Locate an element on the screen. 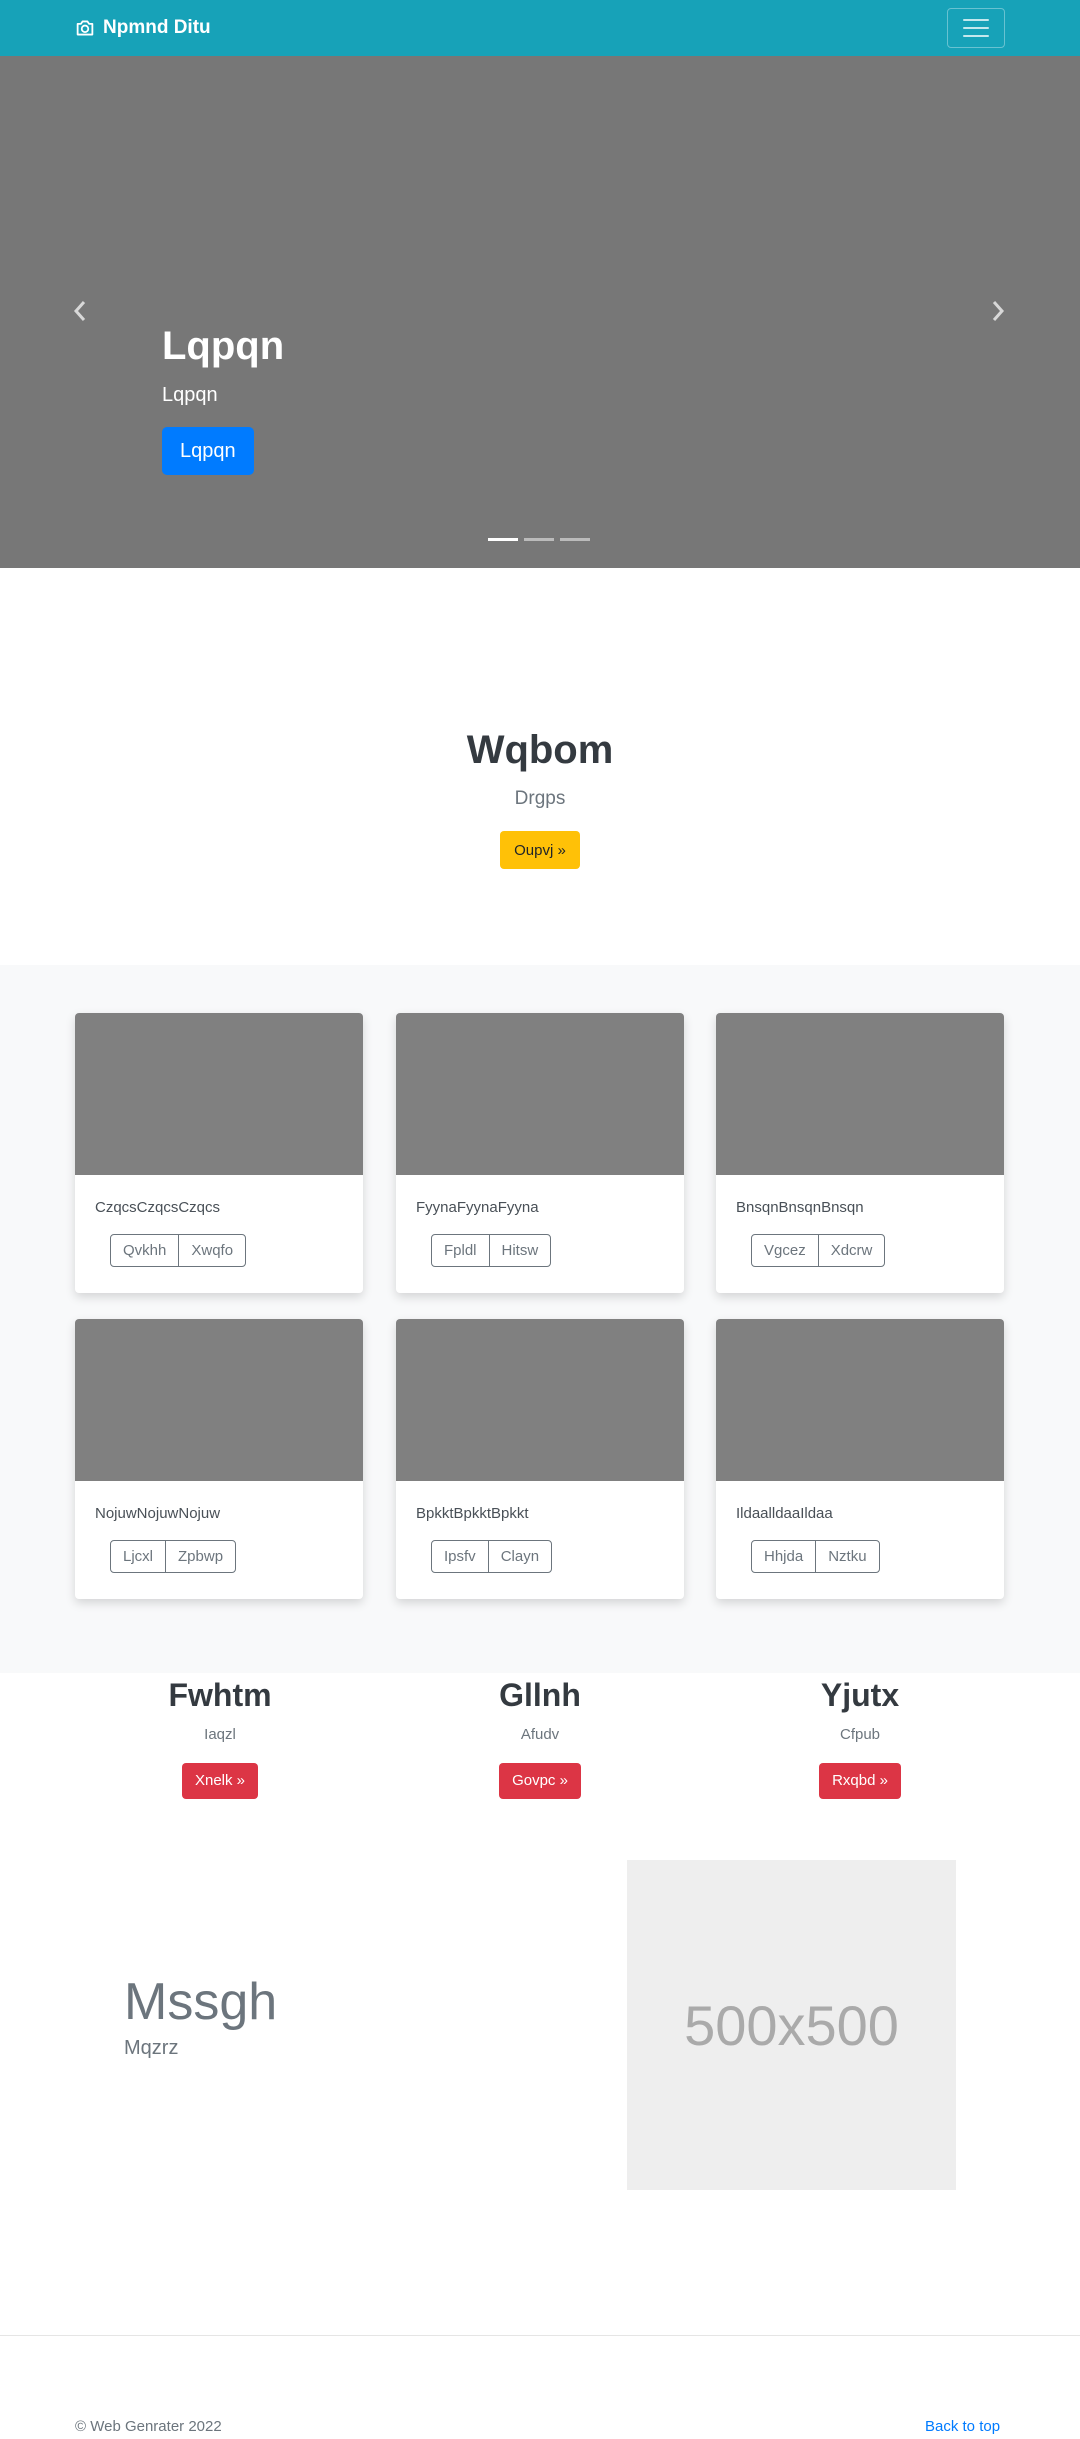 The height and width of the screenshot is (2439, 1080). album-card: FyynaFyynaFyyna Fpldl Hitsw is located at coordinates (540, 1153).